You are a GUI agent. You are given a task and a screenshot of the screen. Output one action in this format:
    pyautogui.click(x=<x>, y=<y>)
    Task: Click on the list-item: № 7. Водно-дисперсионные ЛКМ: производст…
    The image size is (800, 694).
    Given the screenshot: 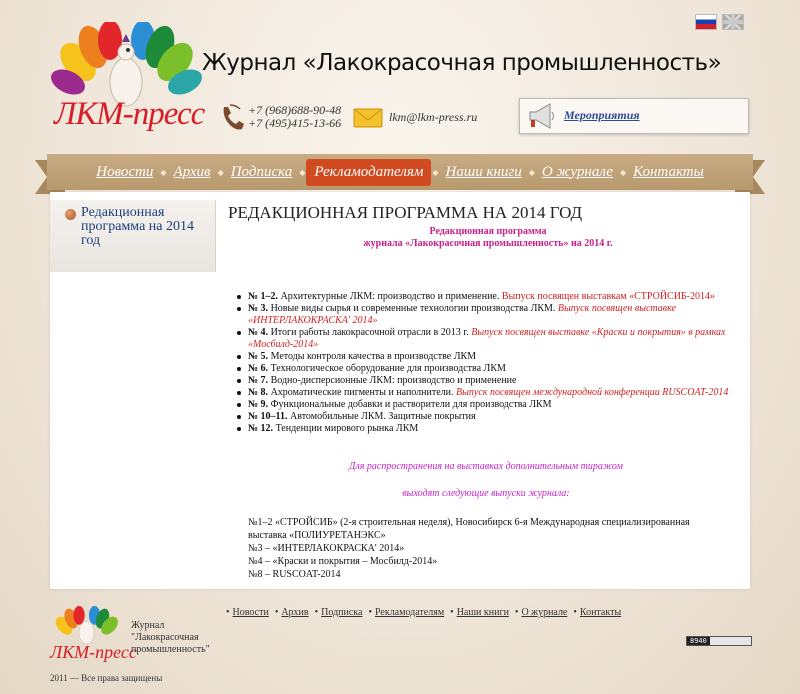 What is the action you would take?
    pyautogui.click(x=491, y=381)
    